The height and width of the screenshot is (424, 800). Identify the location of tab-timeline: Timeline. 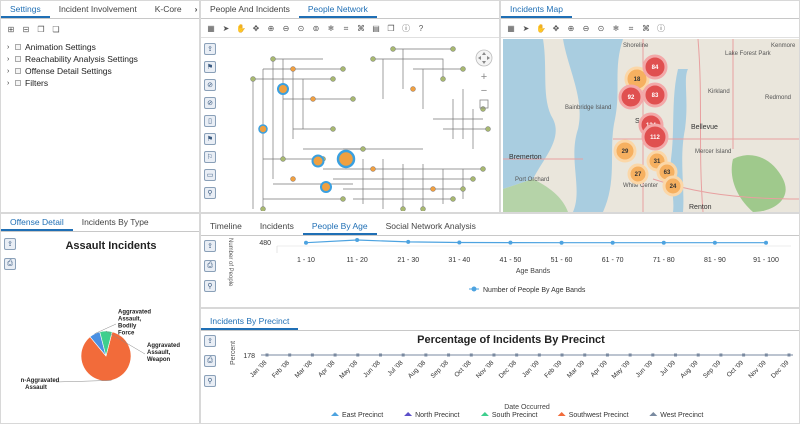
(226, 226).